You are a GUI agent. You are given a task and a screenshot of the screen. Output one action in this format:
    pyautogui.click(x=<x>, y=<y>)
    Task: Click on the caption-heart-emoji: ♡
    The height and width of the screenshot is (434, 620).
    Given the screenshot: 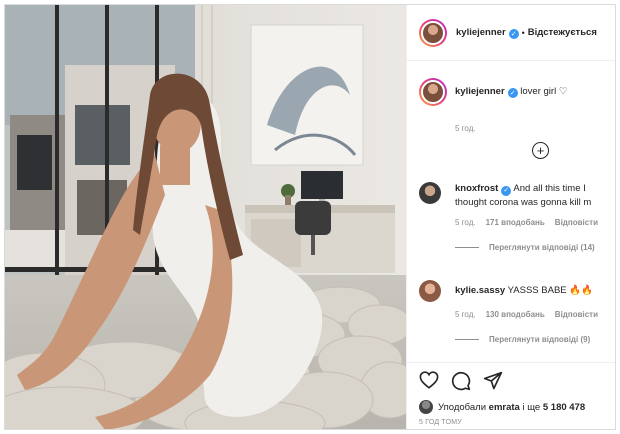 What is the action you would take?
    pyautogui.click(x=563, y=91)
    